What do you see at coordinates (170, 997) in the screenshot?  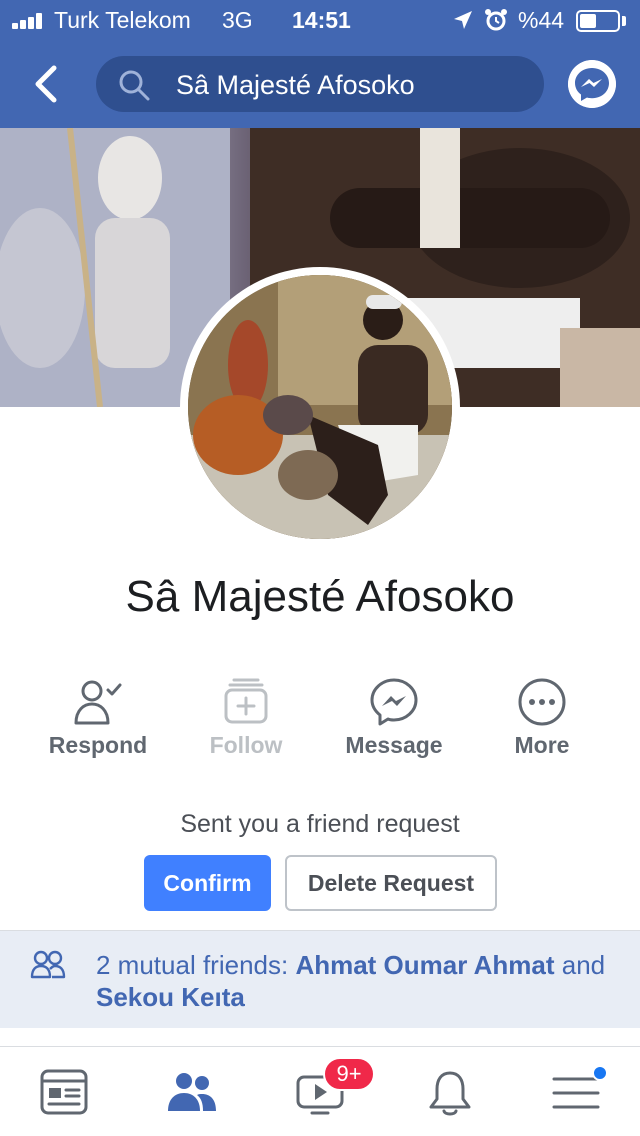 I see `mutual-friend-link: Sekou Keıta` at bounding box center [170, 997].